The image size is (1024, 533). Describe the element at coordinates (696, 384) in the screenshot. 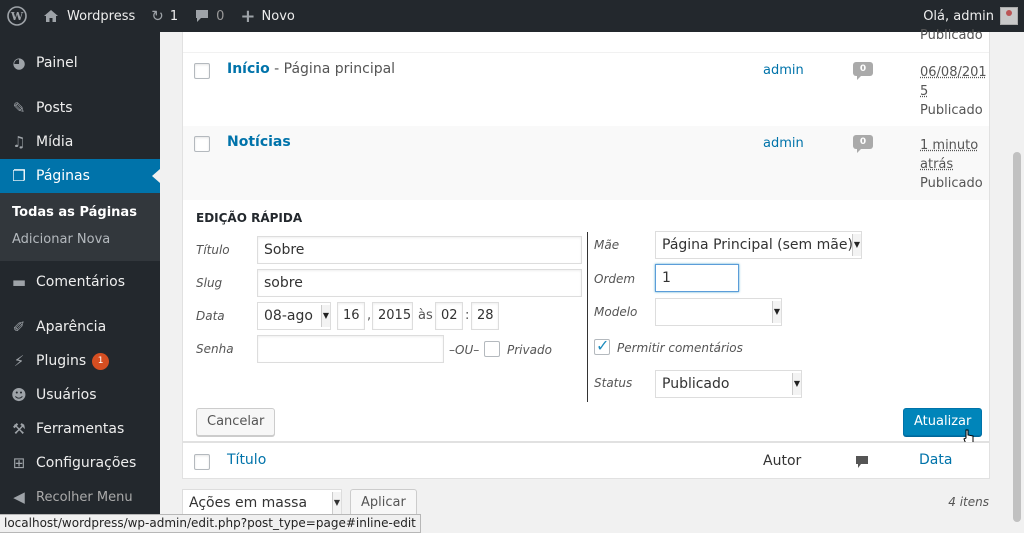

I see `status-value: Publicado` at that location.